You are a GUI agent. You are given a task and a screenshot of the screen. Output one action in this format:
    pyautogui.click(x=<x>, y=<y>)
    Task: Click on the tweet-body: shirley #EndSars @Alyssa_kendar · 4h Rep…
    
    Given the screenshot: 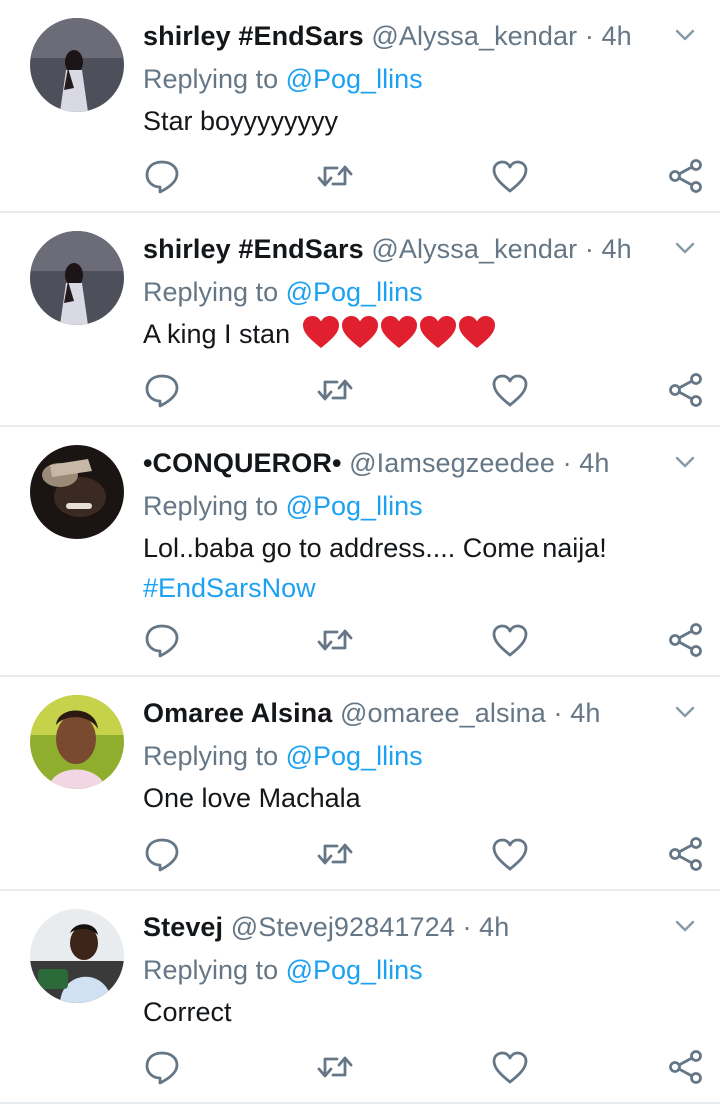 What is the action you would take?
    pyautogui.click(x=413, y=293)
    